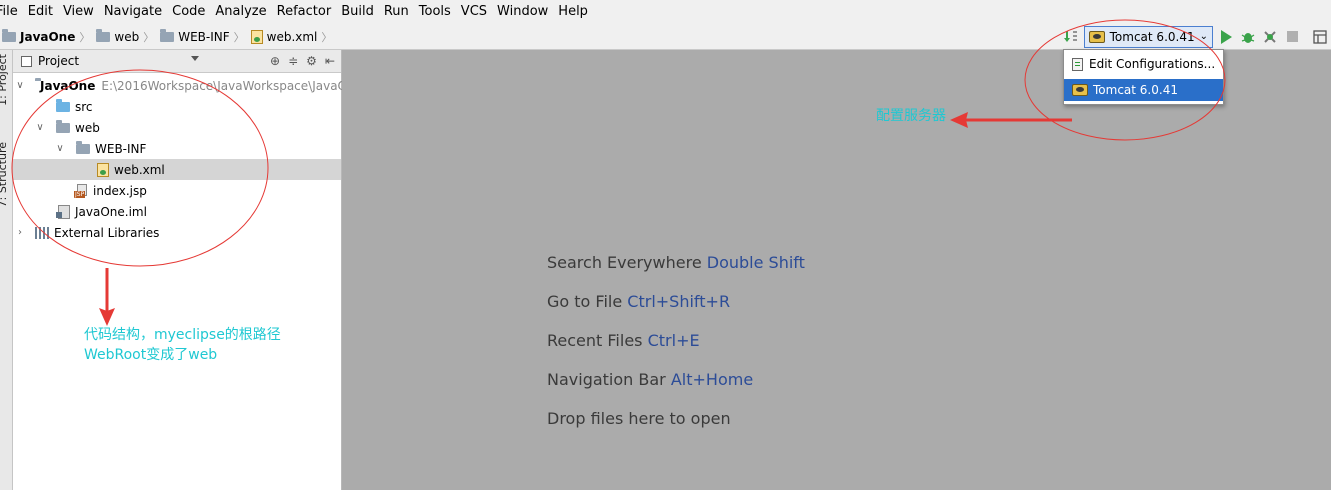  What do you see at coordinates (177, 127) in the screenshot?
I see `tree-node-web: ∨ web` at bounding box center [177, 127].